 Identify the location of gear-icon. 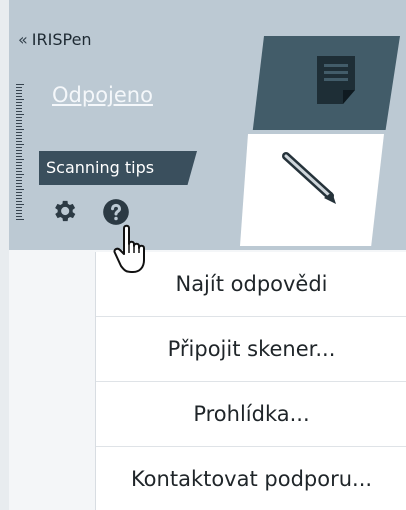
(64, 211).